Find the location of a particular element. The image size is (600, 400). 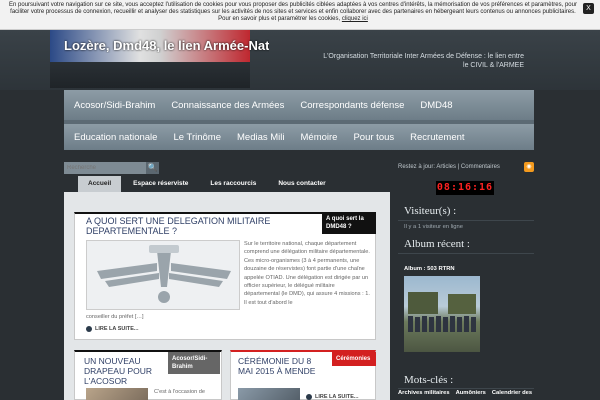

nav-item-education: Education nationale is located at coordinates (115, 137).